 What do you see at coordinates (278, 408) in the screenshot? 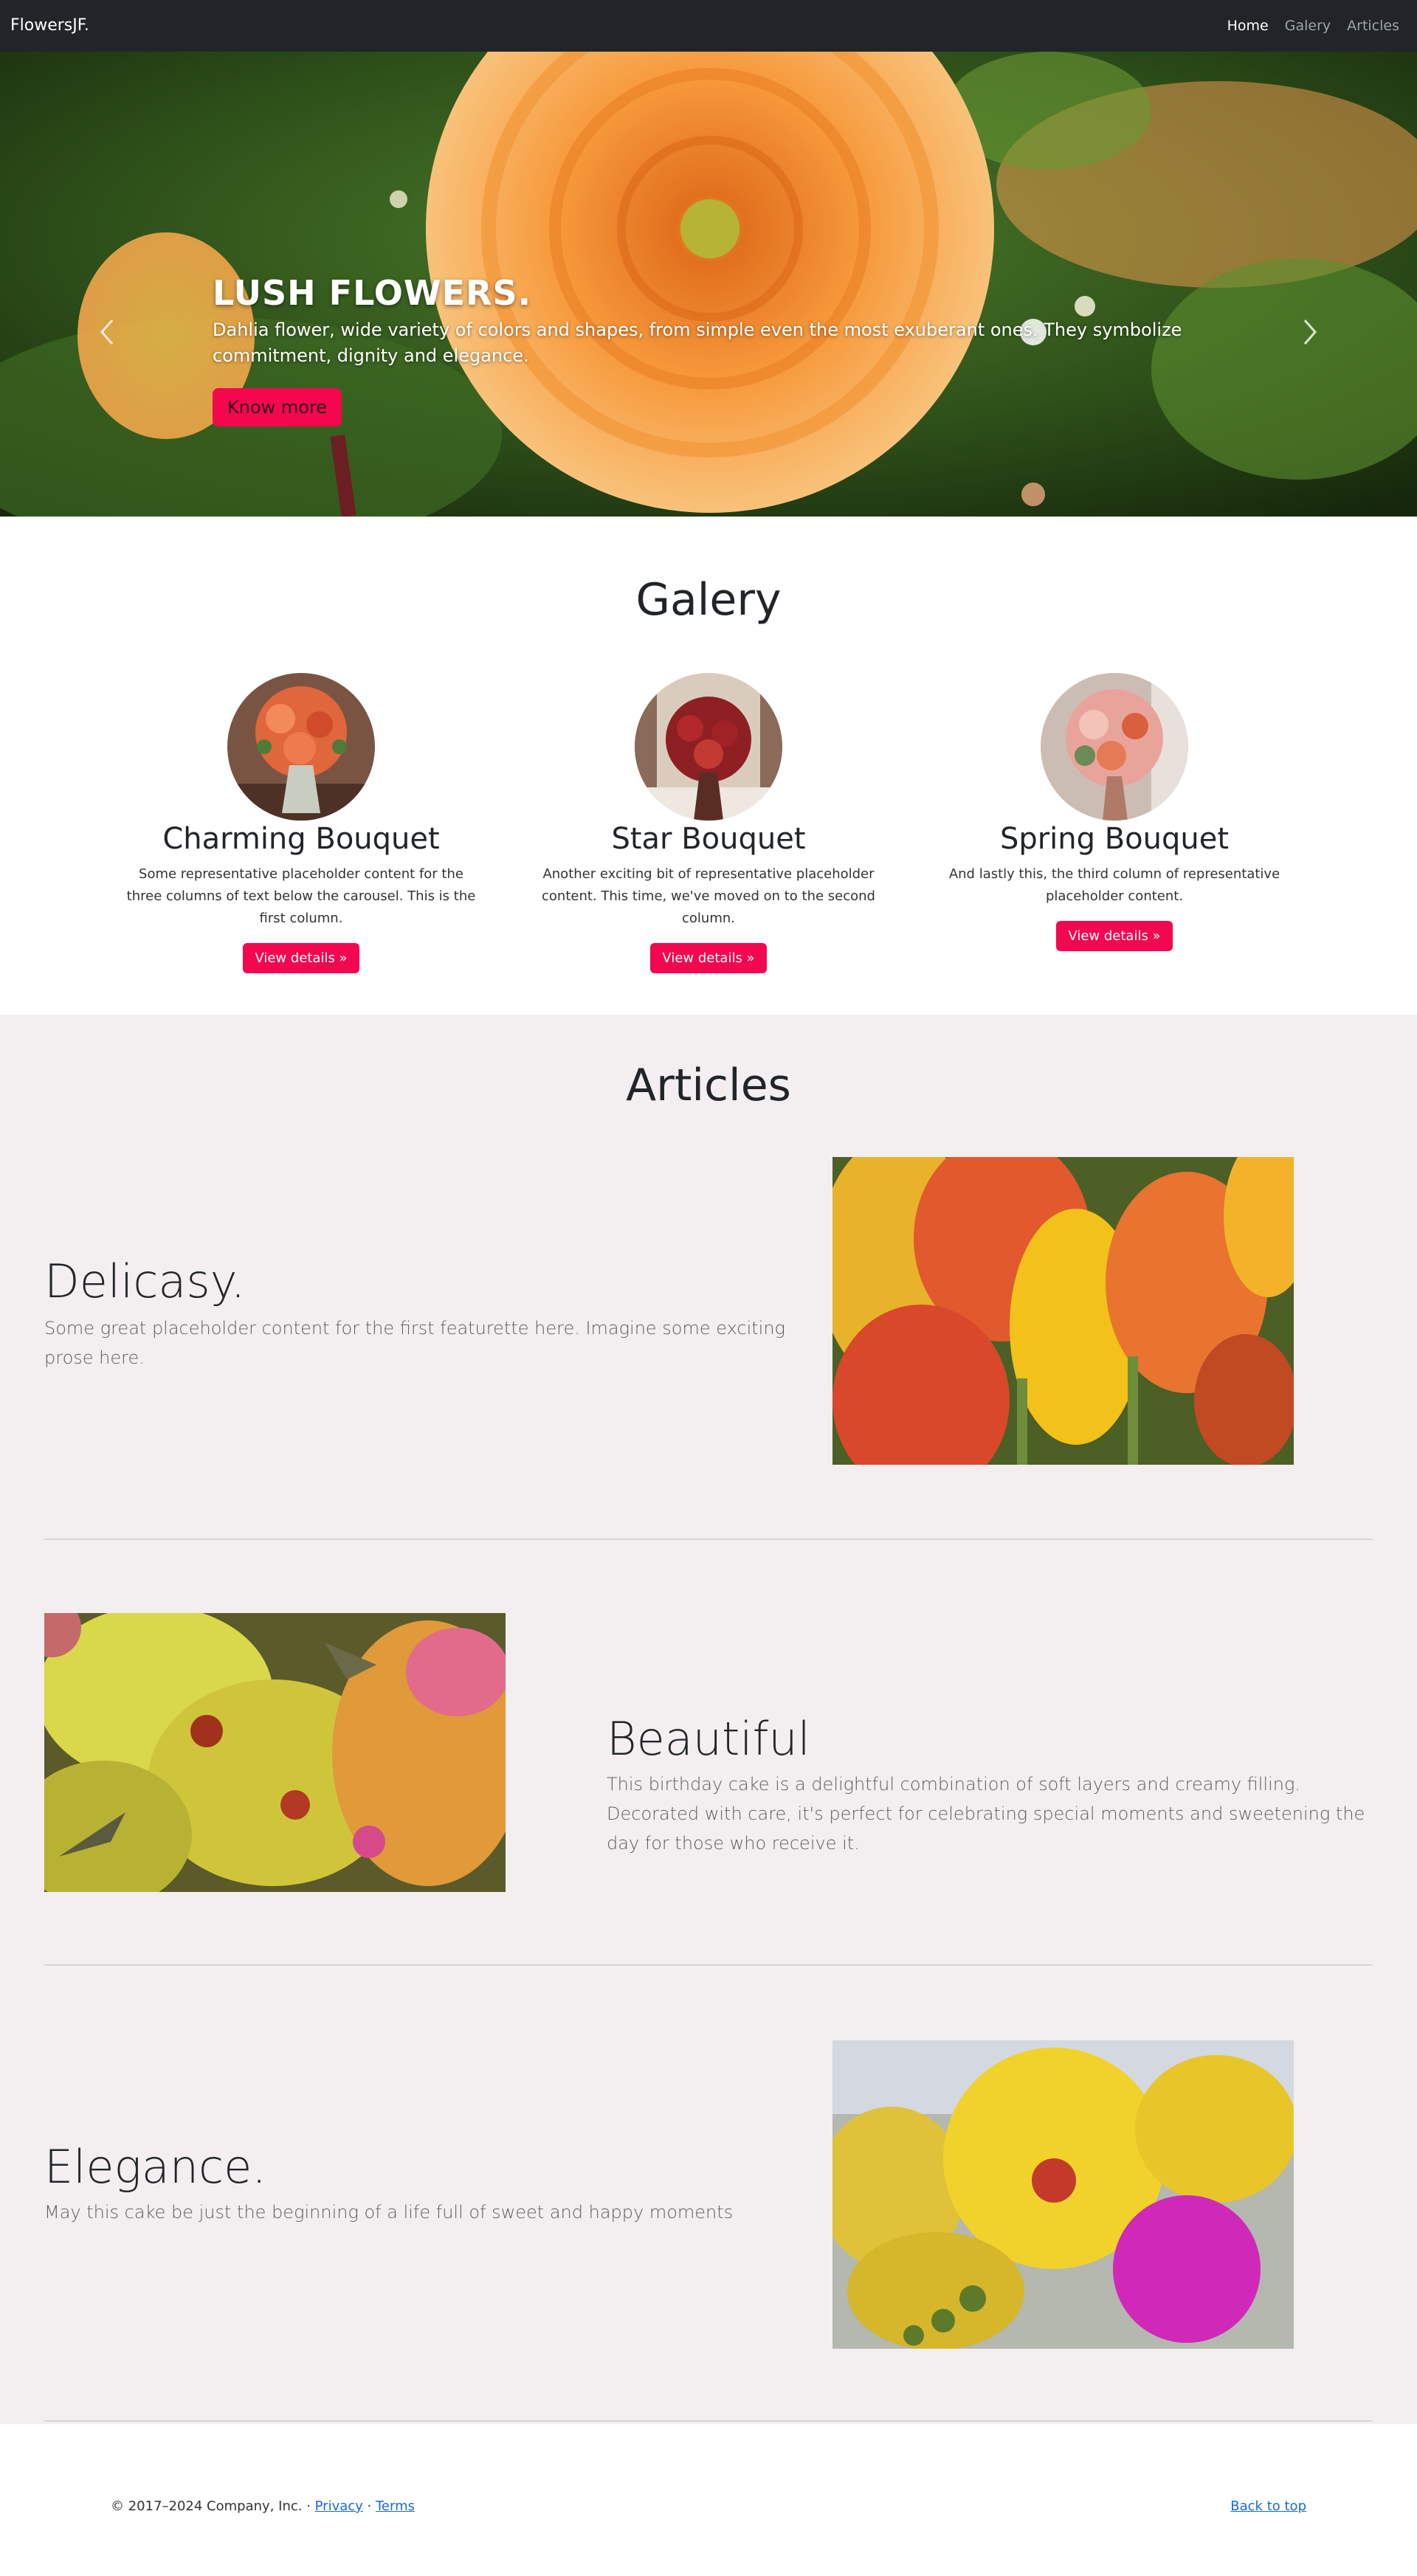
I see `know-more-button: Know more` at bounding box center [278, 408].